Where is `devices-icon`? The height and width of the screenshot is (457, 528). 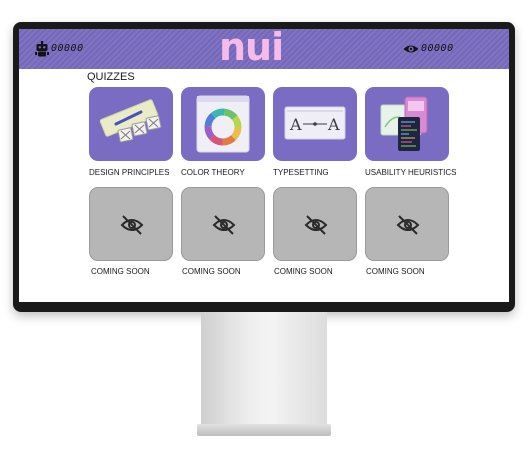 devices-icon is located at coordinates (404, 123).